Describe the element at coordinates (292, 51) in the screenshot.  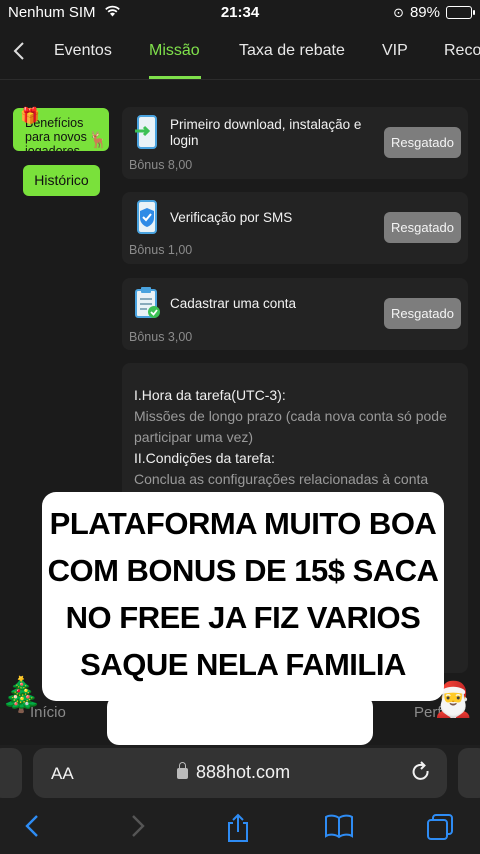
I see `tab-taxa-de-rebate: Taxa de rebate` at that location.